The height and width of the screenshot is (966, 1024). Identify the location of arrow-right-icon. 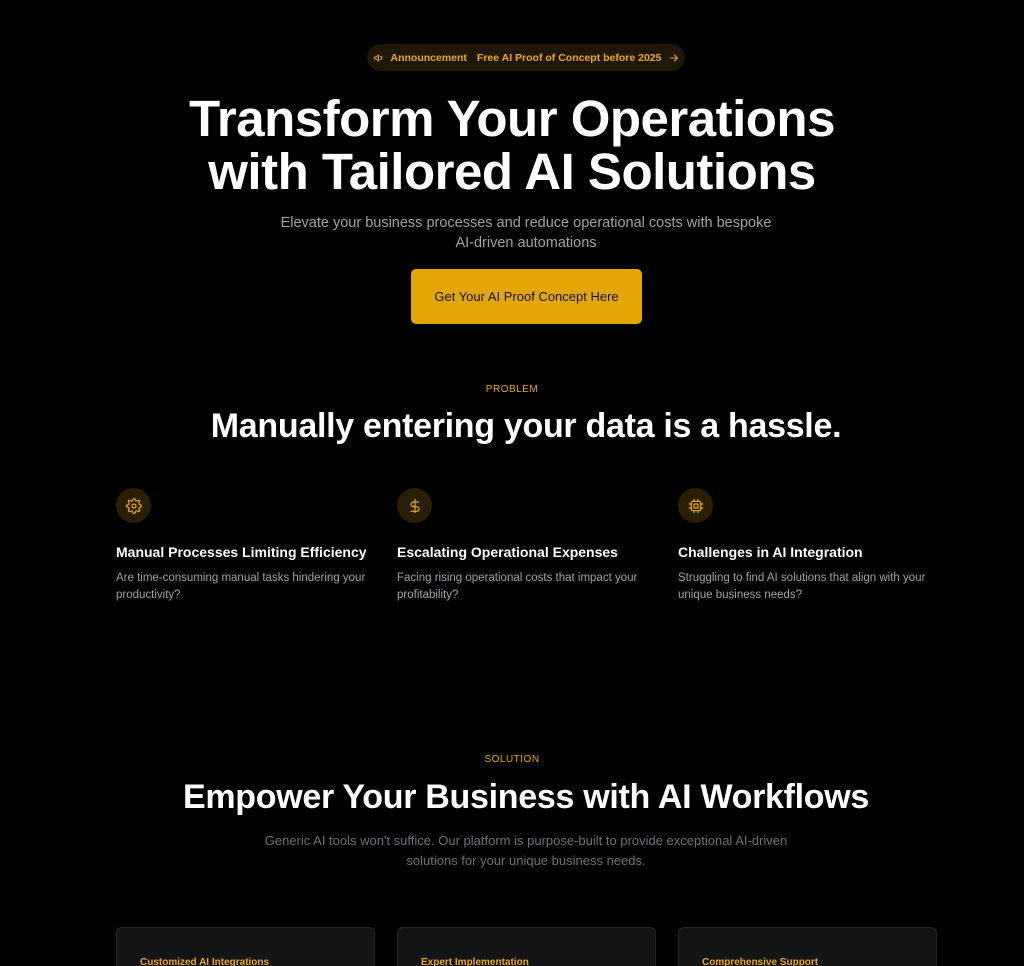
(673, 57).